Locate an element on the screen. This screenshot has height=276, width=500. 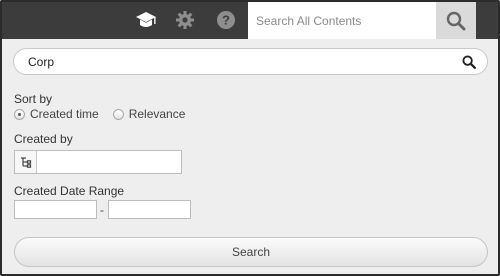
sort-option-relevance: Relevance is located at coordinates (149, 114).